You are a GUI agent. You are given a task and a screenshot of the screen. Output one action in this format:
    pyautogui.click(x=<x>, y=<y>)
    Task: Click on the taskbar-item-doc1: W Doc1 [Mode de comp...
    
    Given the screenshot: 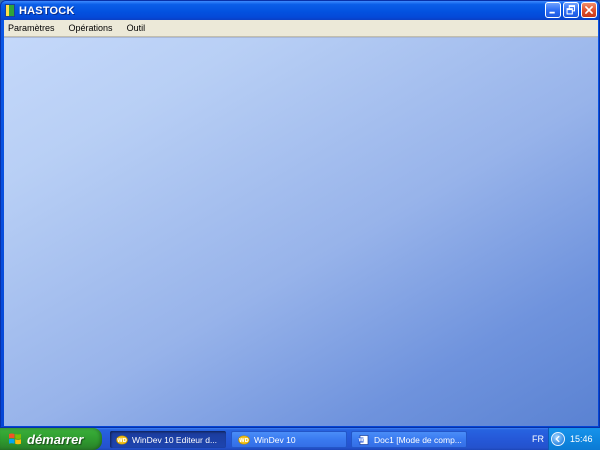 What is the action you would take?
    pyautogui.click(x=409, y=439)
    